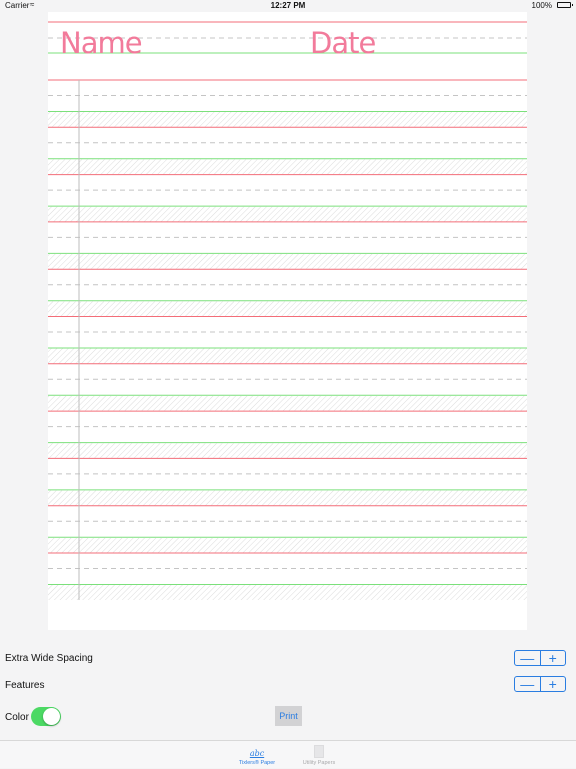 Image resolution: width=576 pixels, height=769 pixels. What do you see at coordinates (288, 716) in the screenshot?
I see `print-button: Print` at bounding box center [288, 716].